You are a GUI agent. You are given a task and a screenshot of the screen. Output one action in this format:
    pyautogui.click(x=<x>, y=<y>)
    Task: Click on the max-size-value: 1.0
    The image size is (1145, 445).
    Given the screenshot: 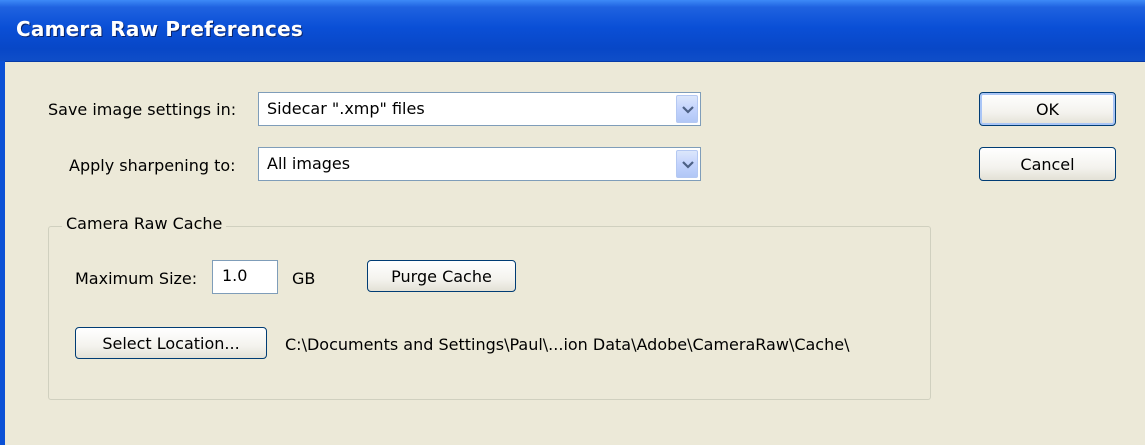 What is the action you would take?
    pyautogui.click(x=235, y=275)
    